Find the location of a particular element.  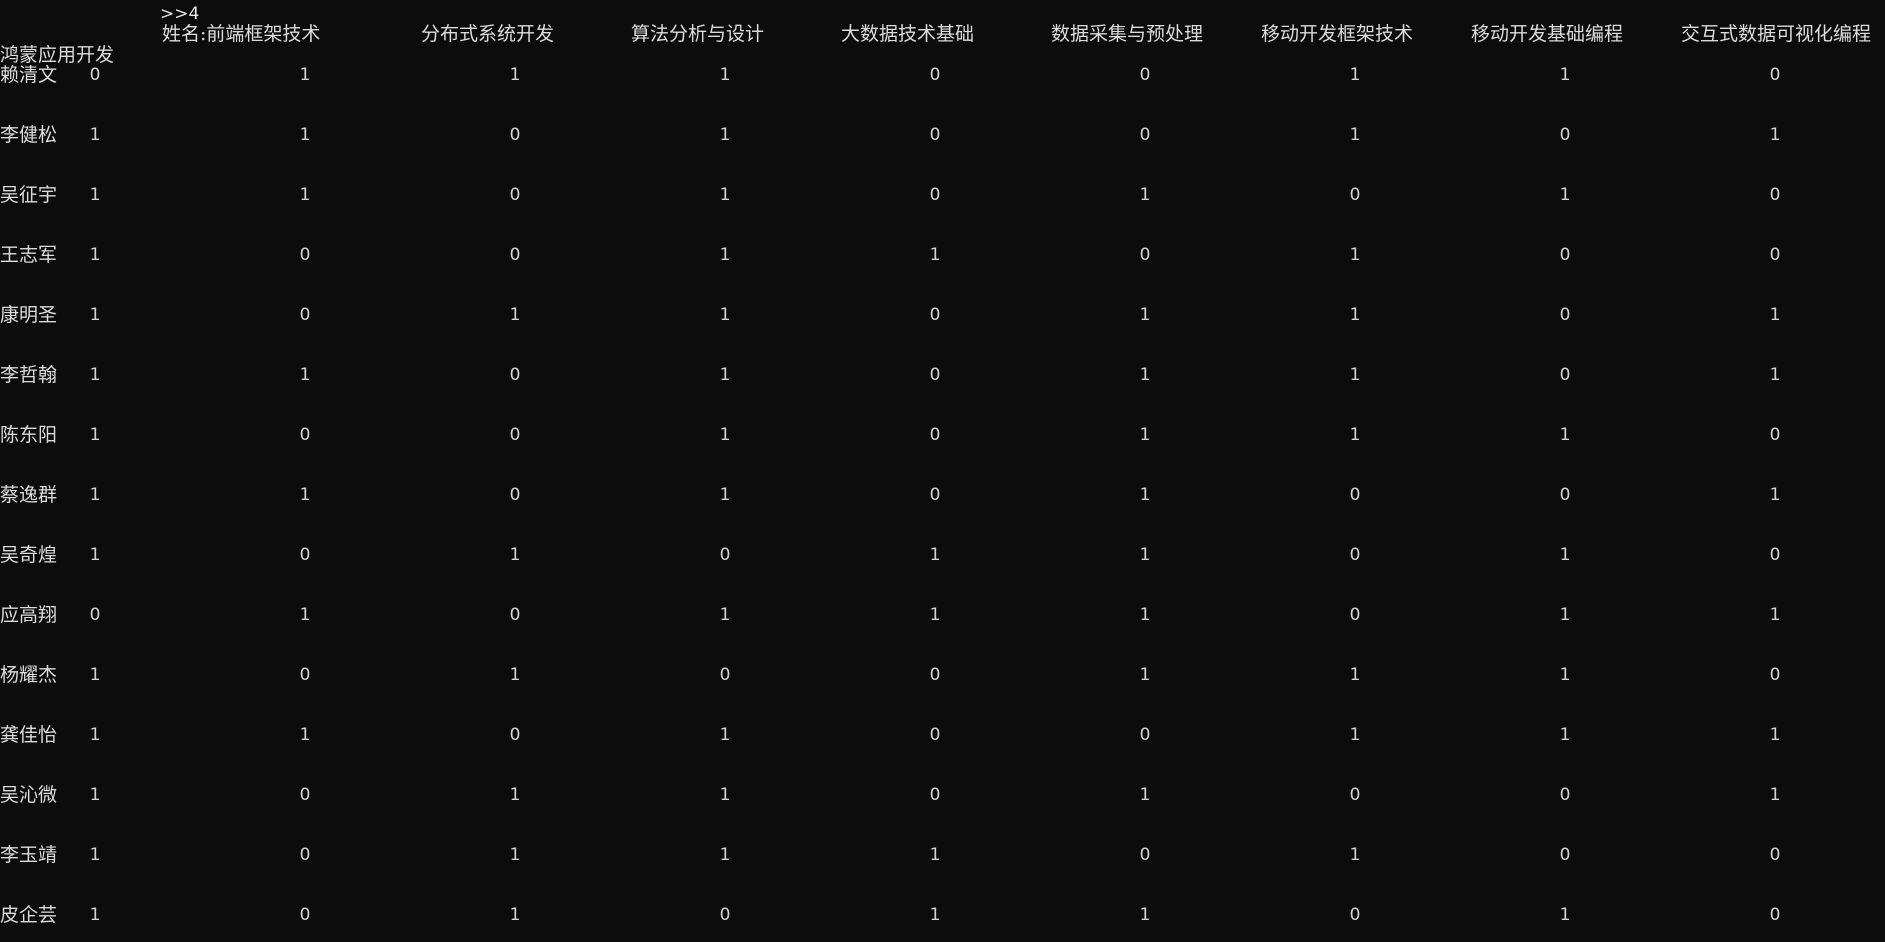

student-name: 蔡逸群 is located at coordinates (29, 495).